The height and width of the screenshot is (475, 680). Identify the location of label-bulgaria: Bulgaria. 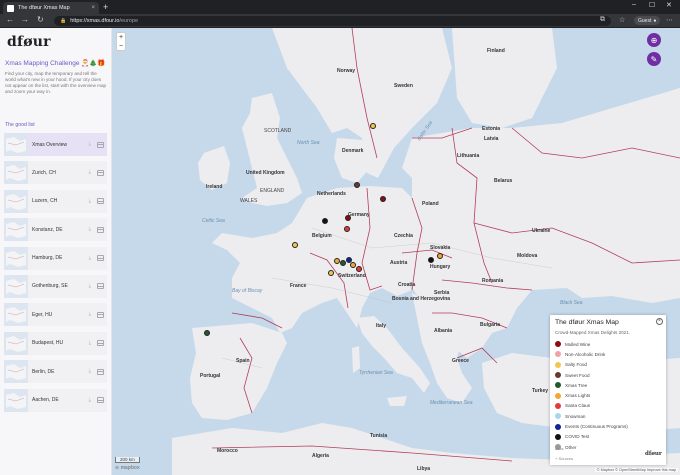
(490, 325).